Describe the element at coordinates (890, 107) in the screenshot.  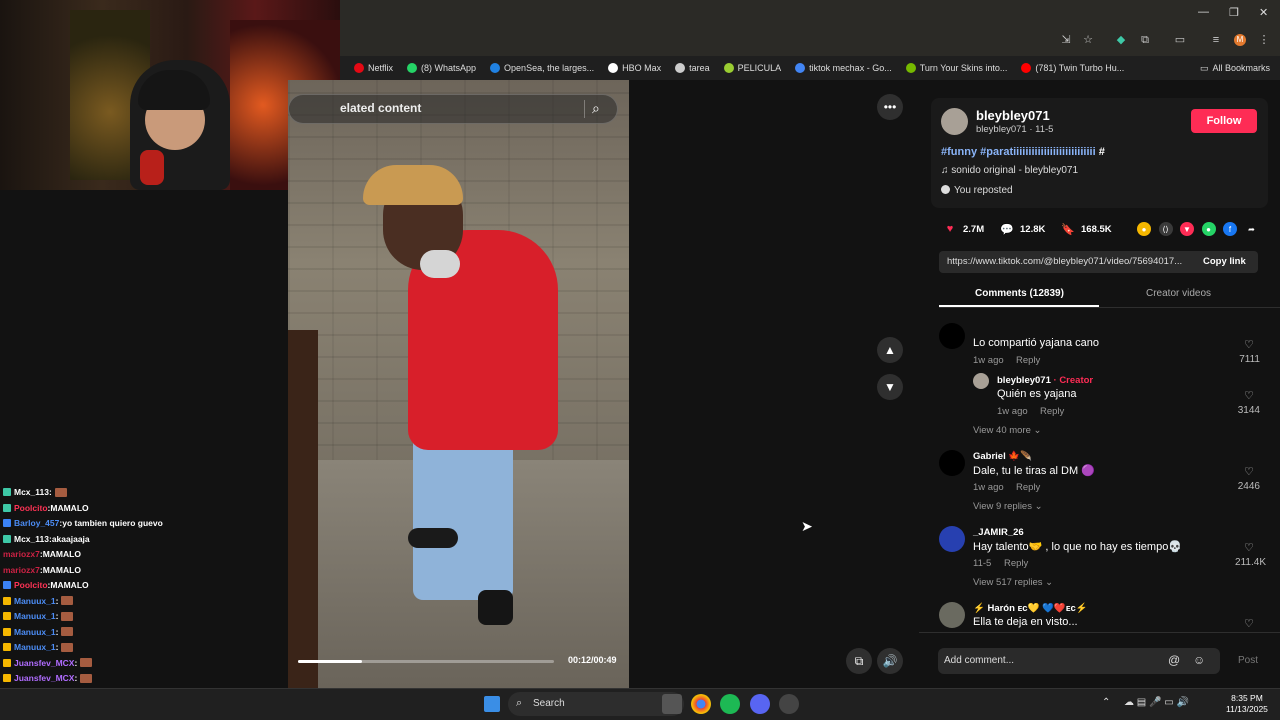
I see `more-options-icon: •••` at that location.